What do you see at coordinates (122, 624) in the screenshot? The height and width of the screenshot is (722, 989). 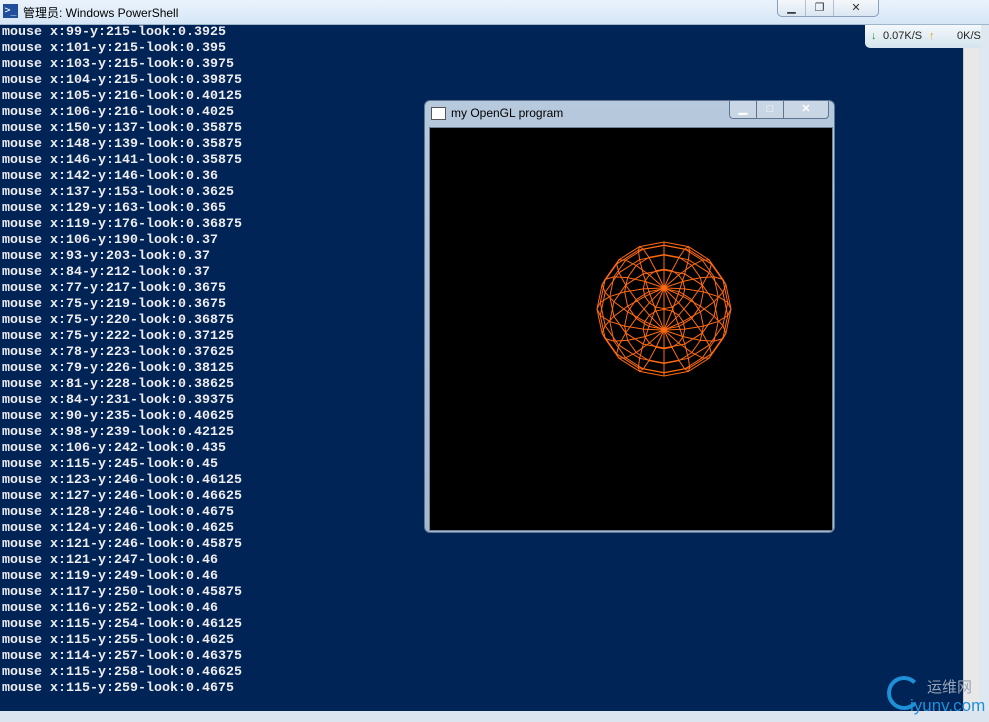 I see `console-line: mouse x:115-y:254-look:0.46125` at bounding box center [122, 624].